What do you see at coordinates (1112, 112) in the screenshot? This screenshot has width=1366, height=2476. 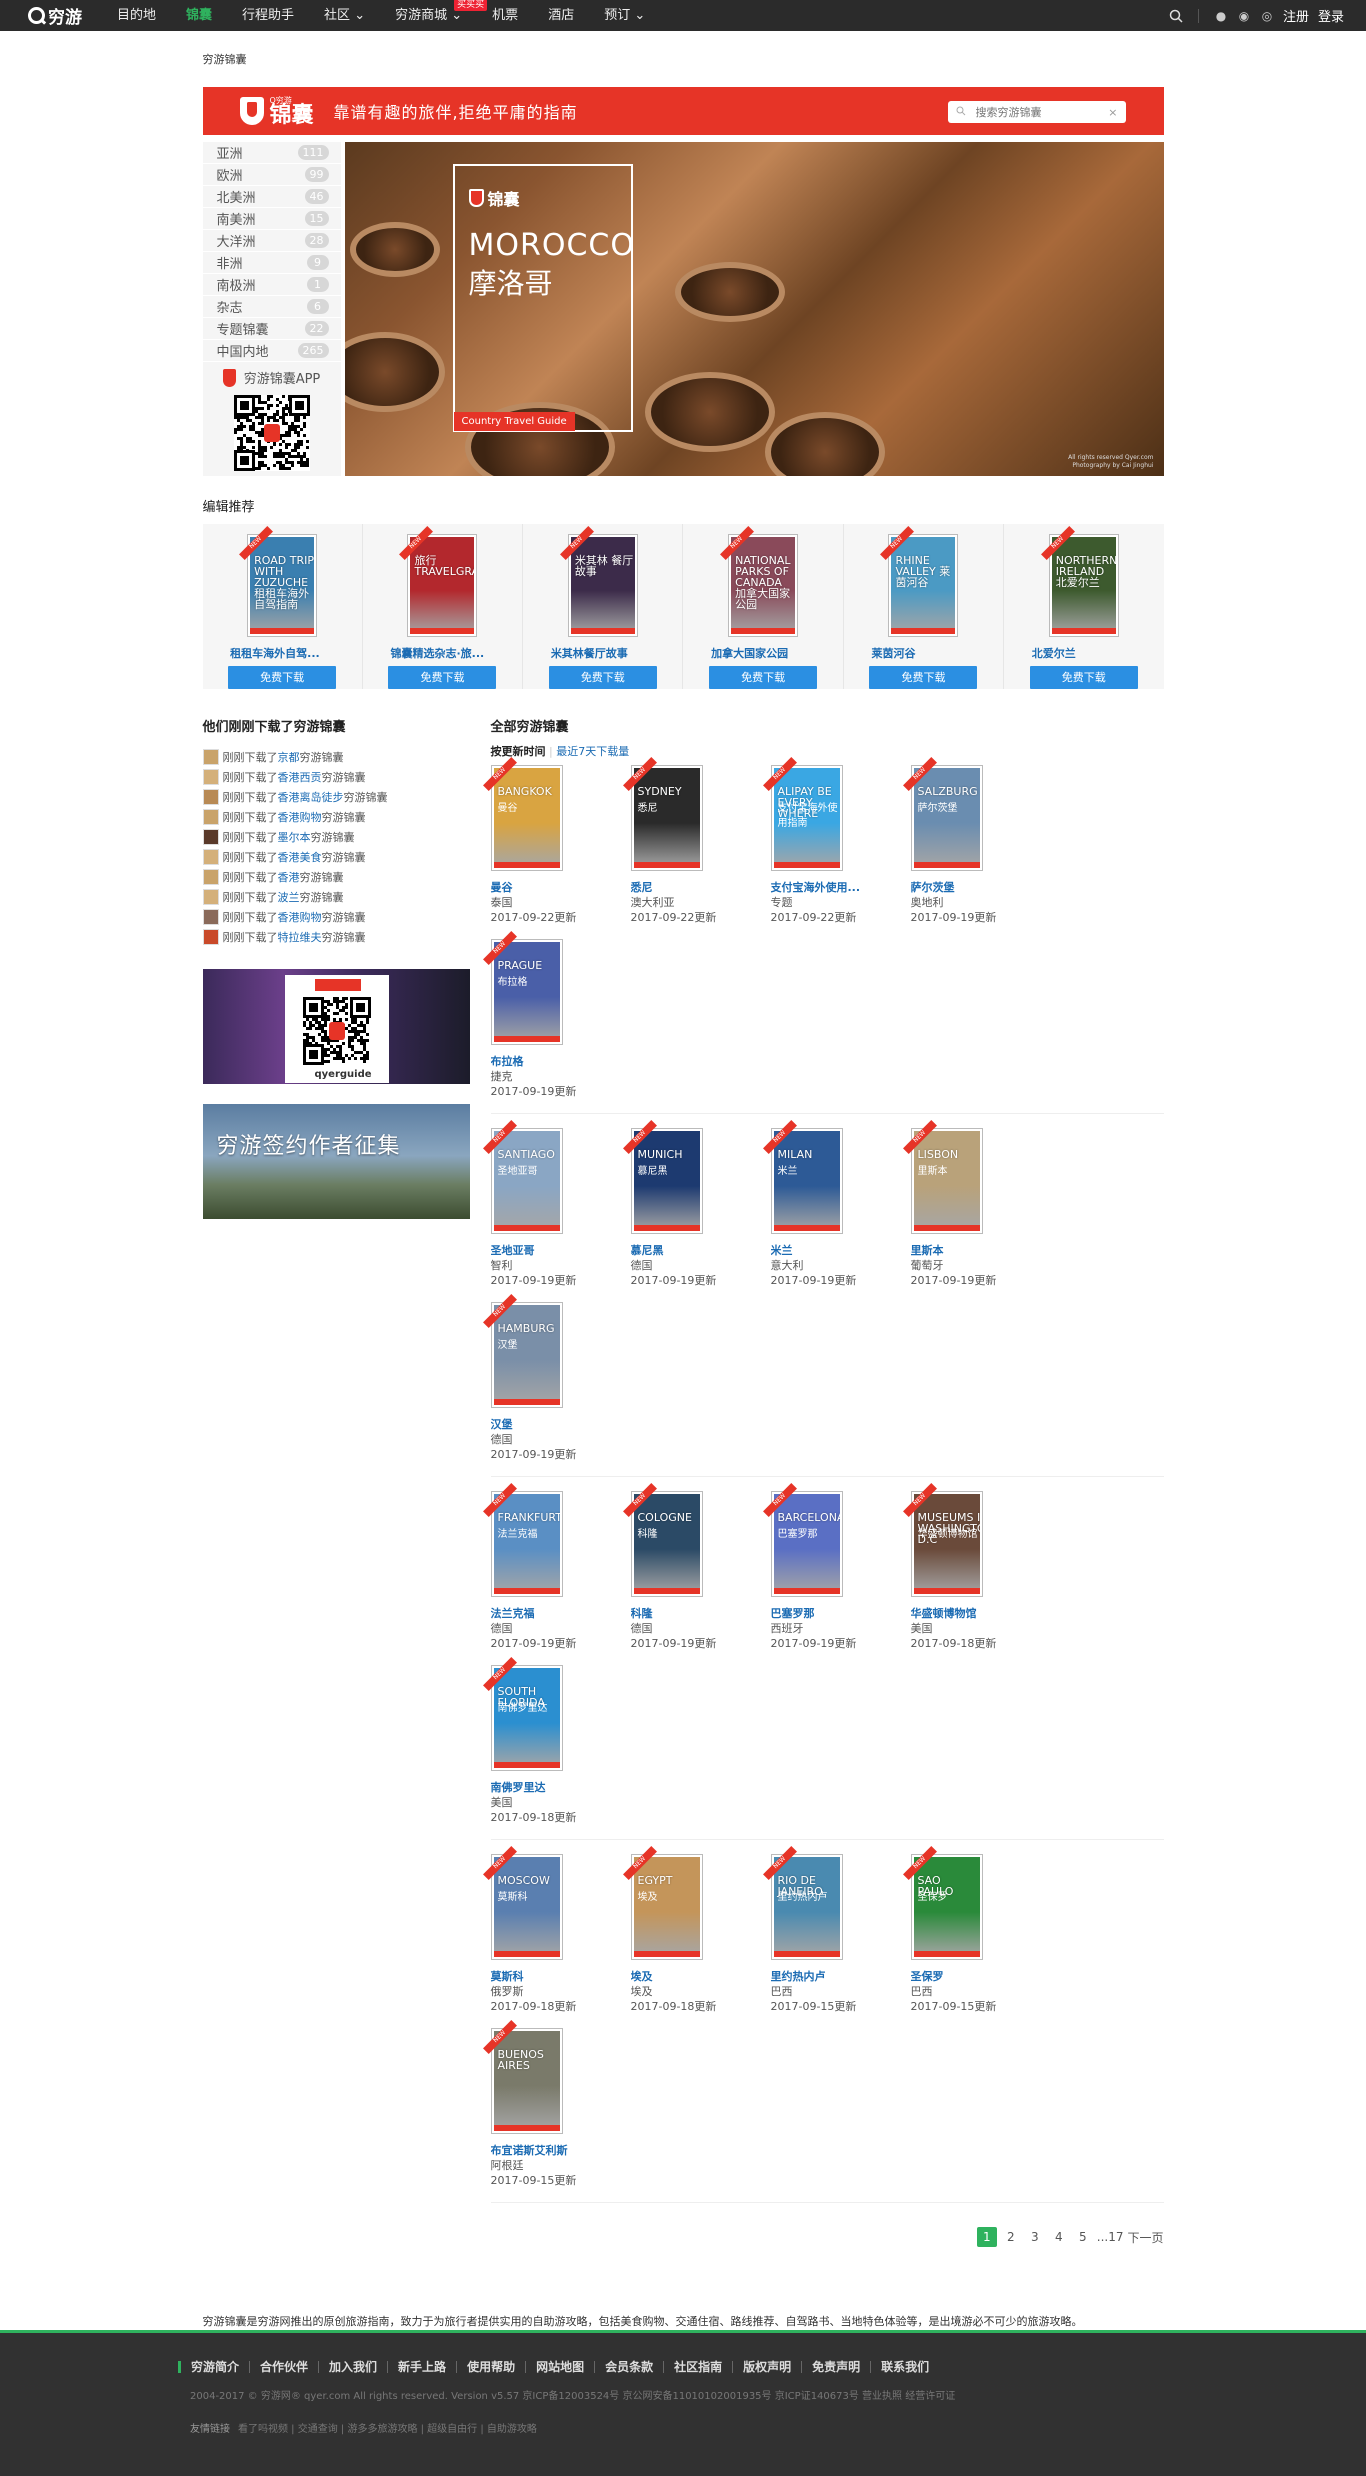 I see `clear-icon: ×` at bounding box center [1112, 112].